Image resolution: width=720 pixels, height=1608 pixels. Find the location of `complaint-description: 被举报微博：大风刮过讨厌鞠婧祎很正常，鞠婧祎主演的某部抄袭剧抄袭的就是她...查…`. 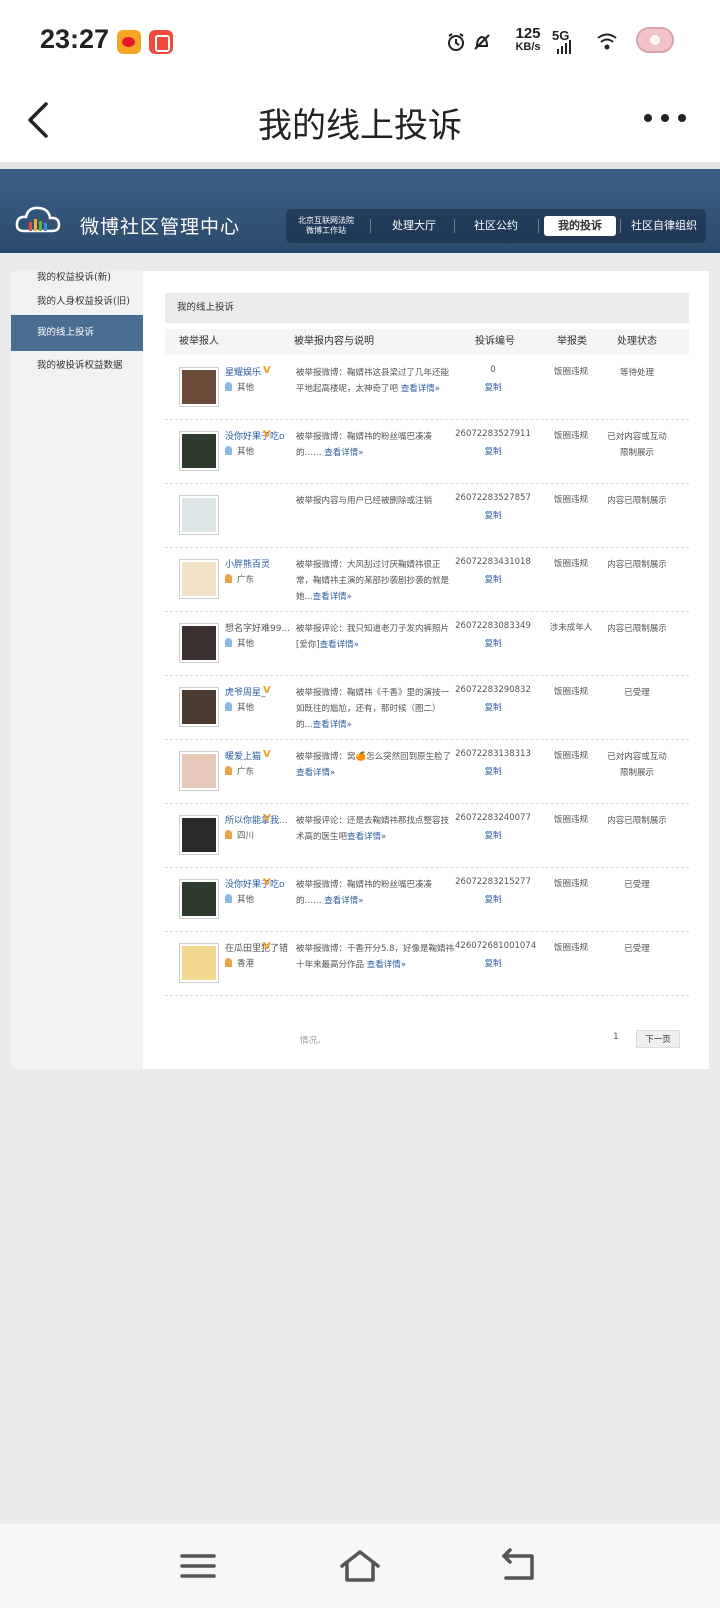

complaint-description: 被举报微博：大风刮过讨厌鞠婧祎很正常，鞠婧祎主演的某部抄袭剧抄袭的就是她...查… is located at coordinates (376, 581).